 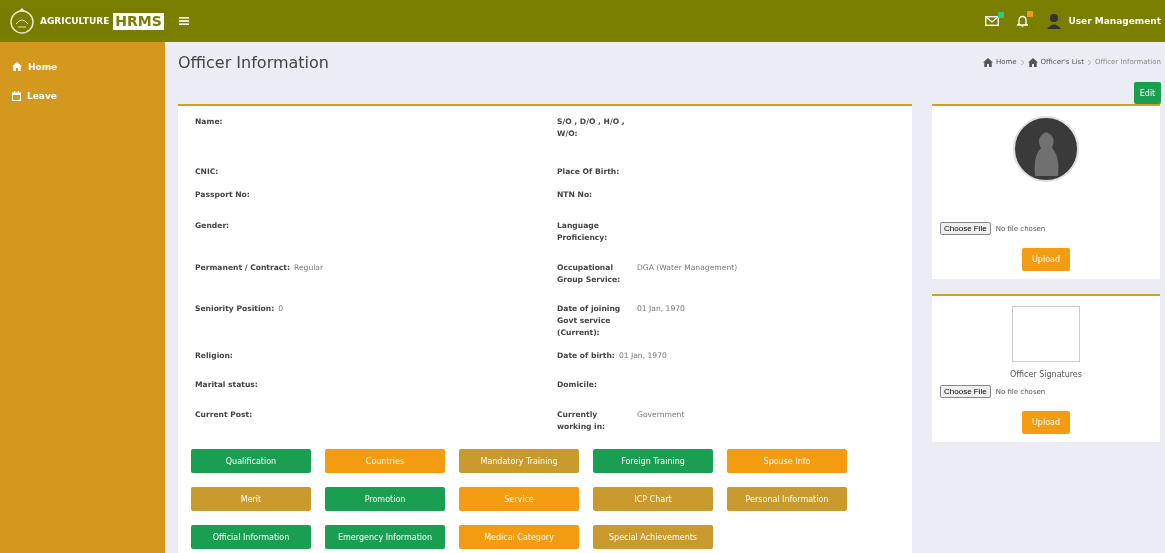 I want to click on brand-name: AGRICULTURE, so click(x=75, y=21).